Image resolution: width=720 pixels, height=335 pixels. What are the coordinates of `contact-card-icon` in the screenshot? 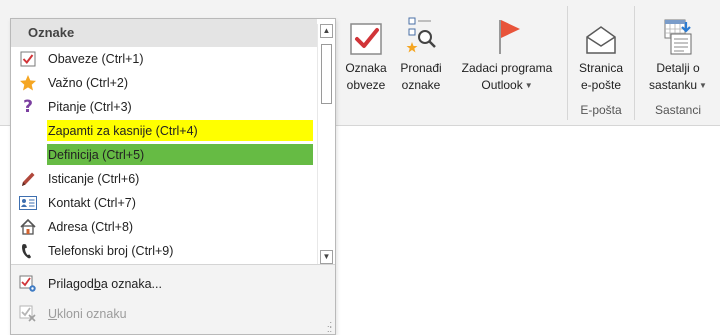 It's located at (28, 203).